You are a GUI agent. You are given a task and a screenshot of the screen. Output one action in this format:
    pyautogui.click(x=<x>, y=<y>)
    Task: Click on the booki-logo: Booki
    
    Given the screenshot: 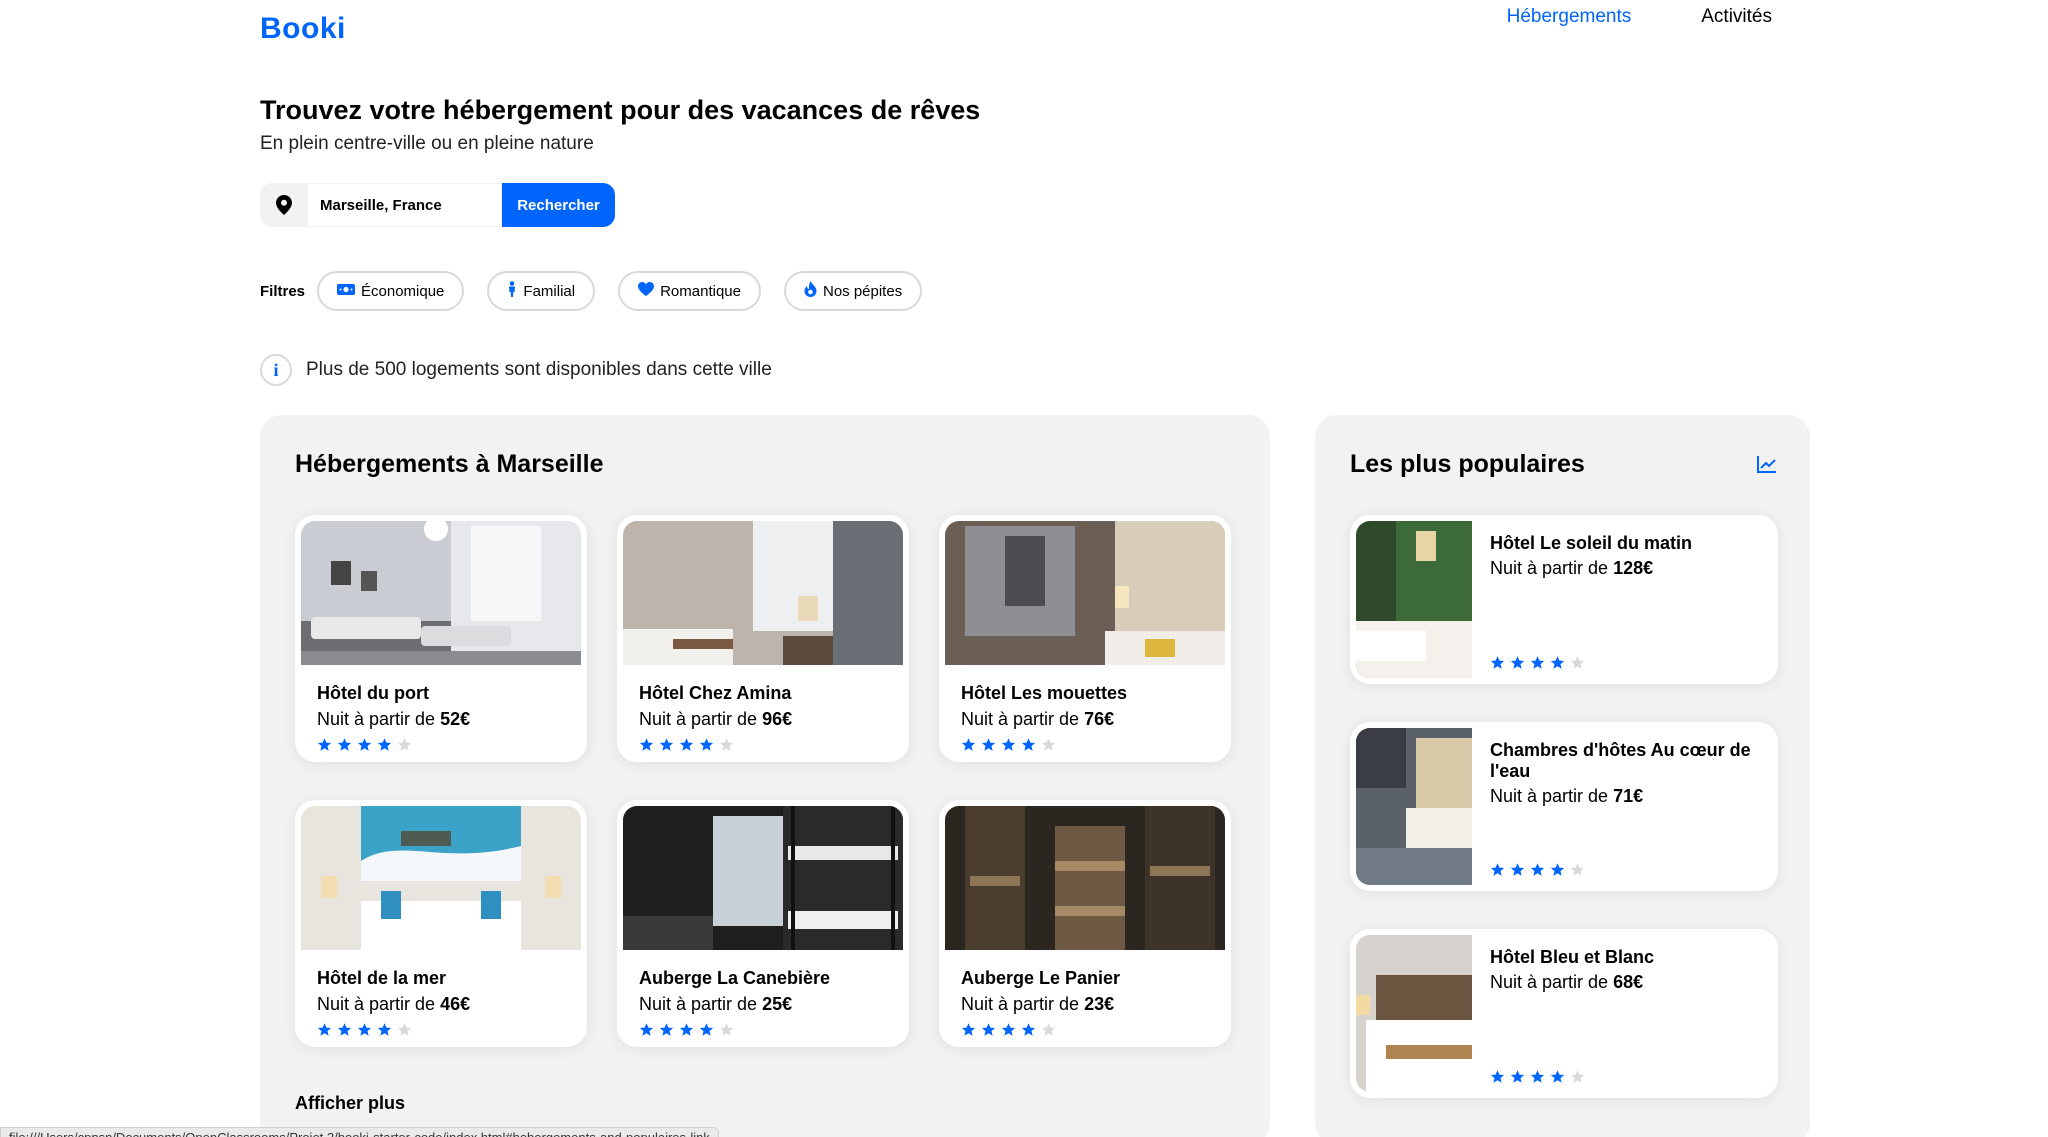 What is the action you would take?
    pyautogui.click(x=303, y=29)
    